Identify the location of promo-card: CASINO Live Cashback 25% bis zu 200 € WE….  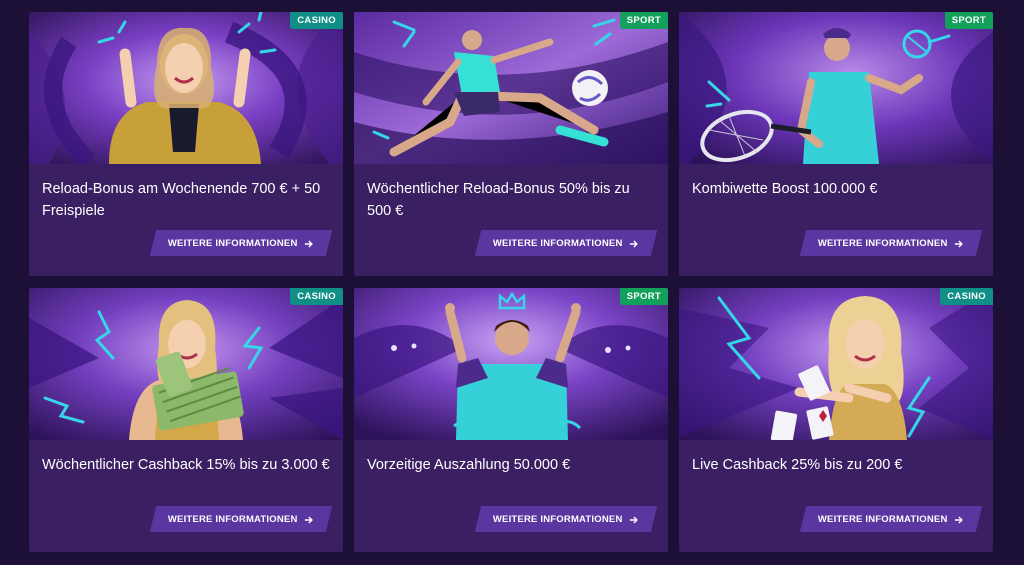
(836, 420).